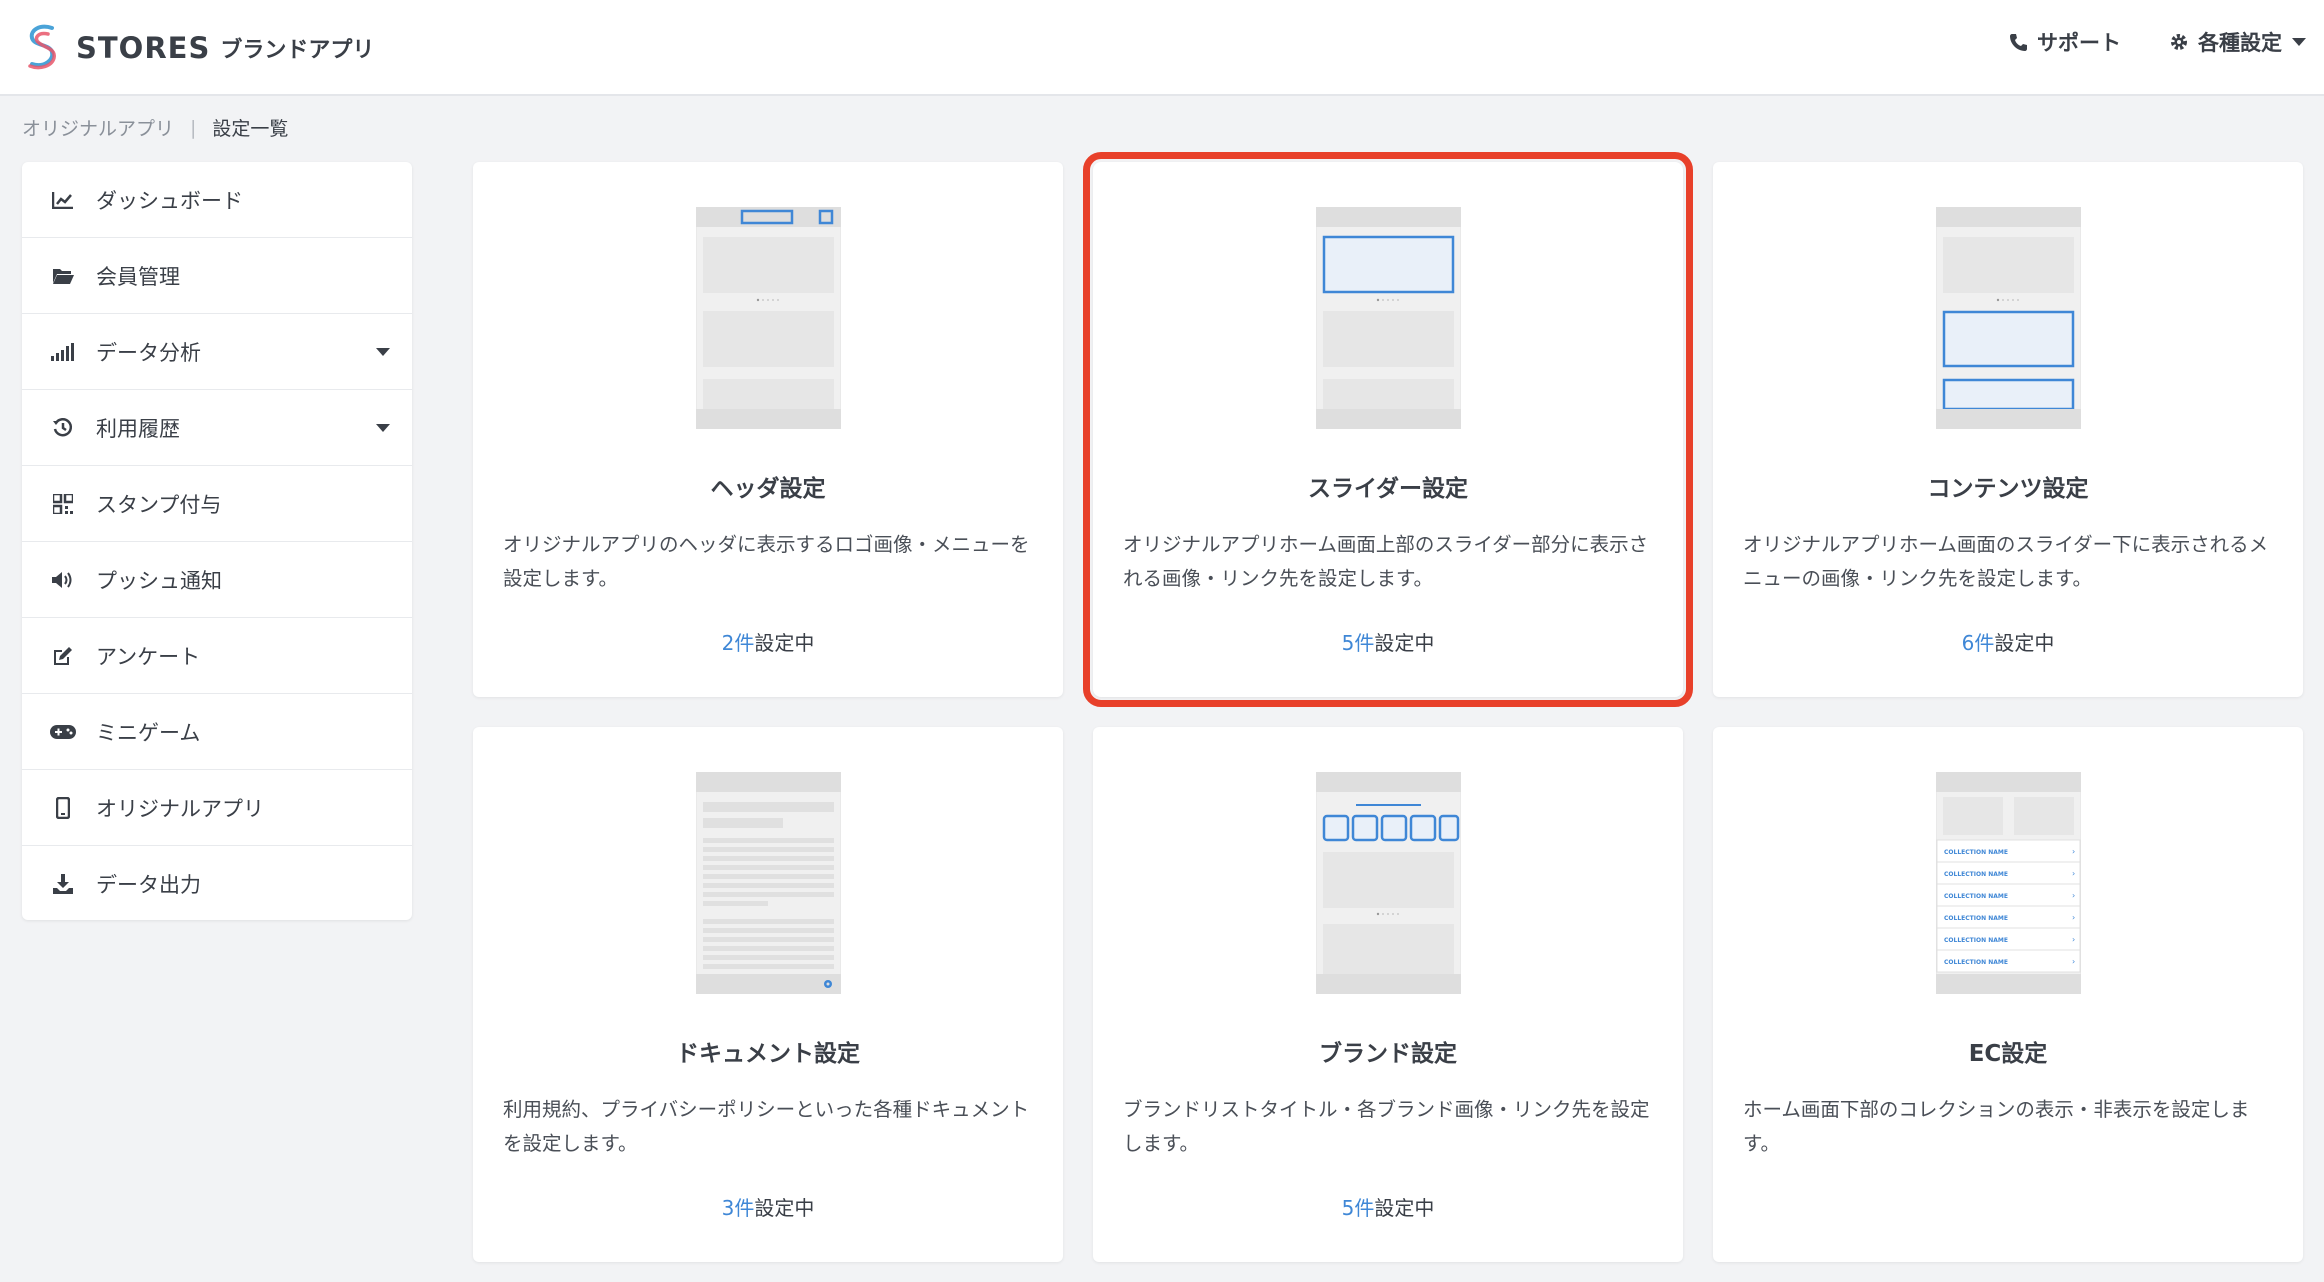 The height and width of the screenshot is (1282, 2324). What do you see at coordinates (63, 428) in the screenshot?
I see `history-icon` at bounding box center [63, 428].